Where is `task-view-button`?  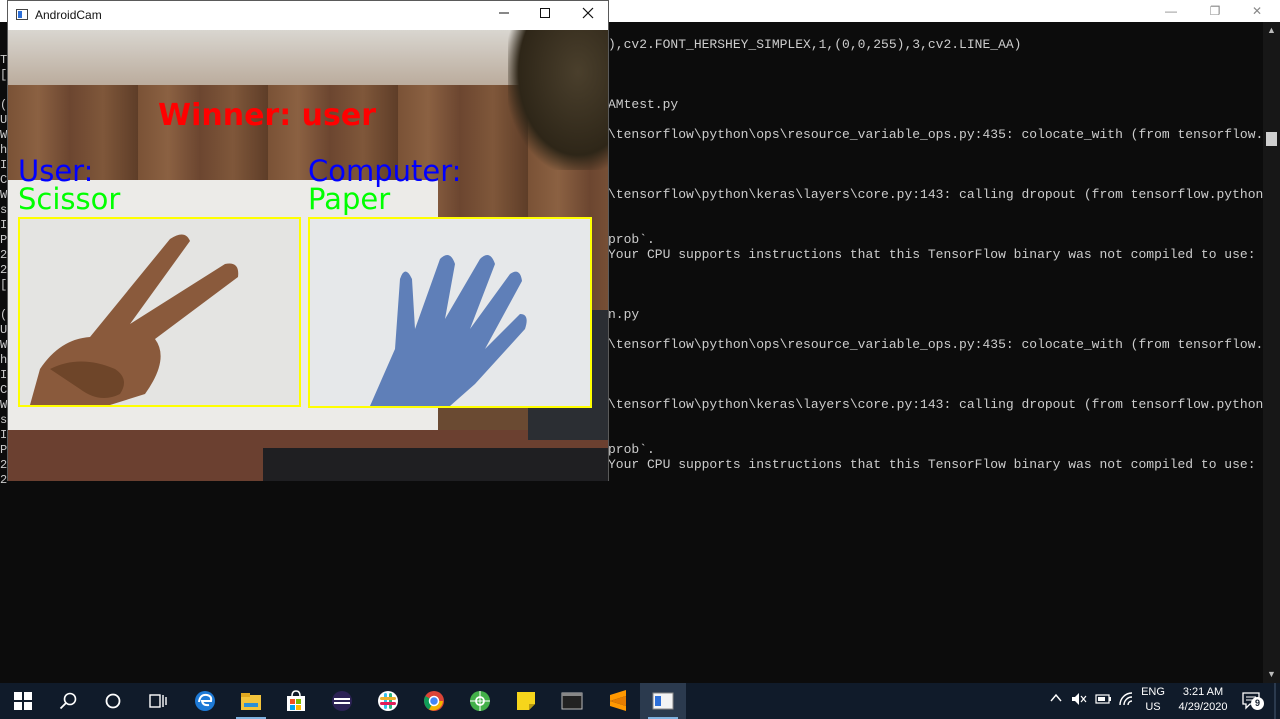
task-view-button is located at coordinates (158, 701).